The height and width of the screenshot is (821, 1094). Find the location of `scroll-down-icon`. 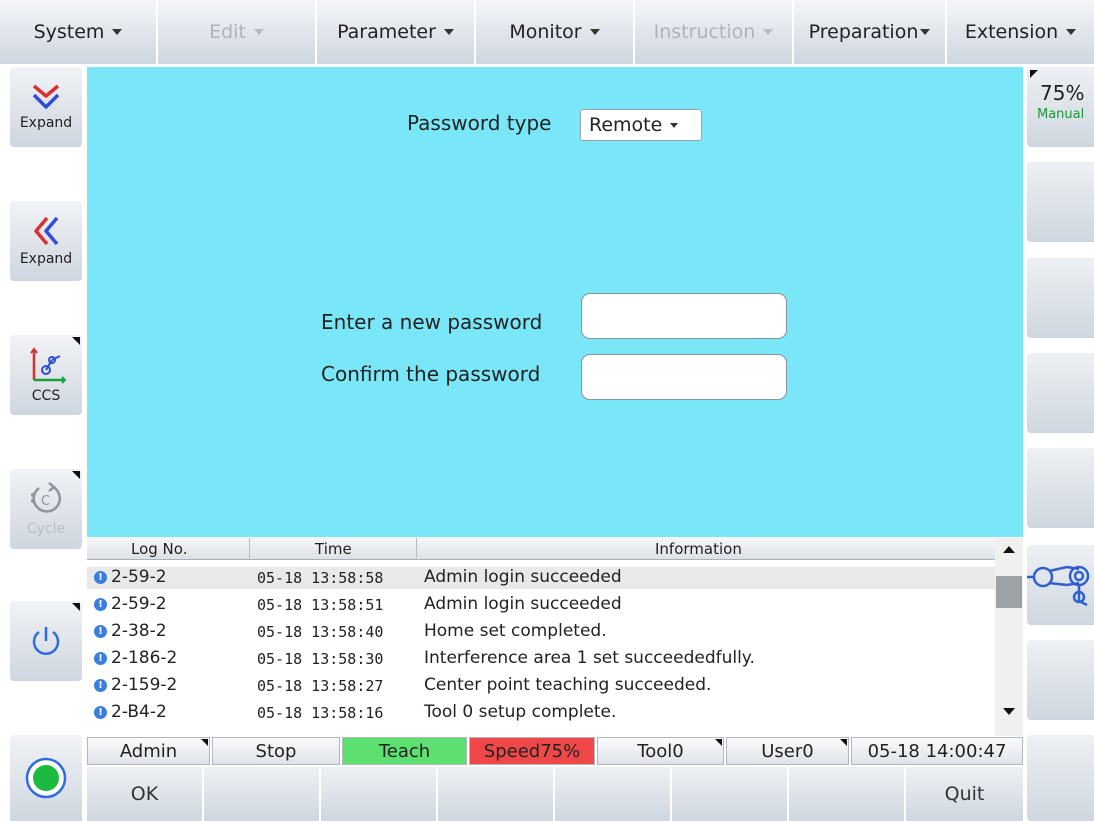

scroll-down-icon is located at coordinates (1009, 711).